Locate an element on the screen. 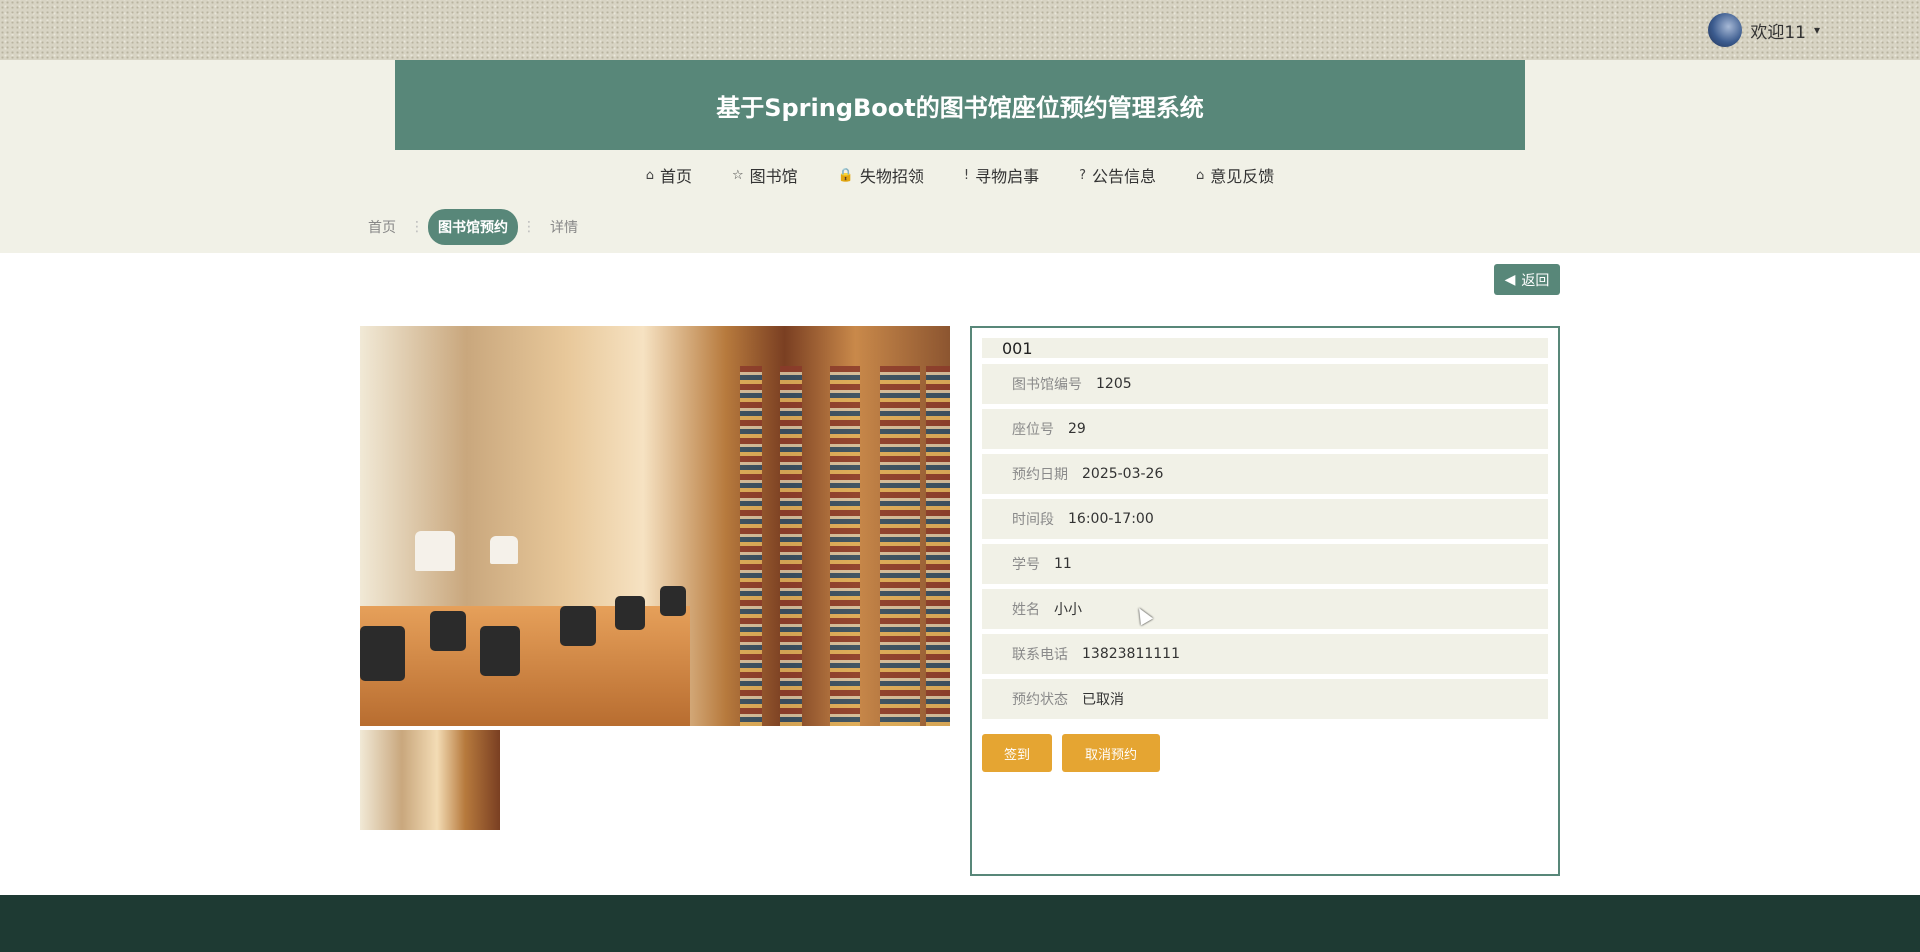  star-icon: ☆ is located at coordinates (737, 175).